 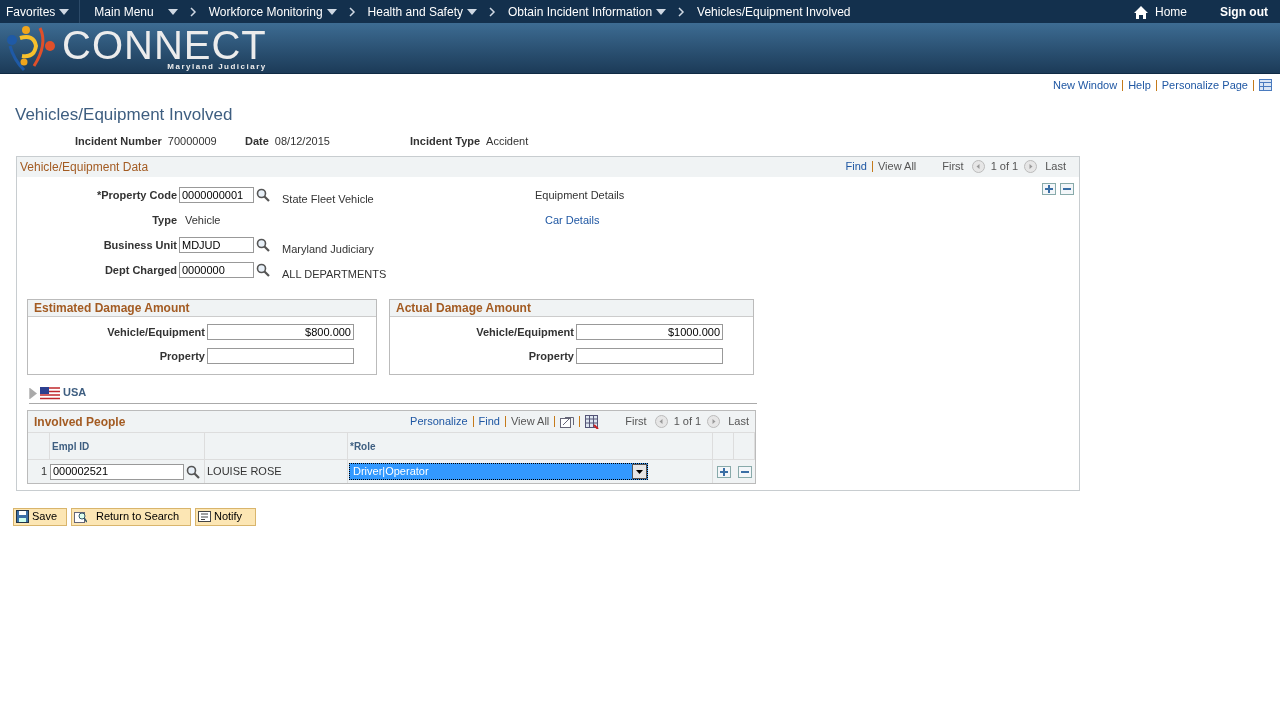 What do you see at coordinates (80, 422) in the screenshot?
I see `grid-title: Involved People` at bounding box center [80, 422].